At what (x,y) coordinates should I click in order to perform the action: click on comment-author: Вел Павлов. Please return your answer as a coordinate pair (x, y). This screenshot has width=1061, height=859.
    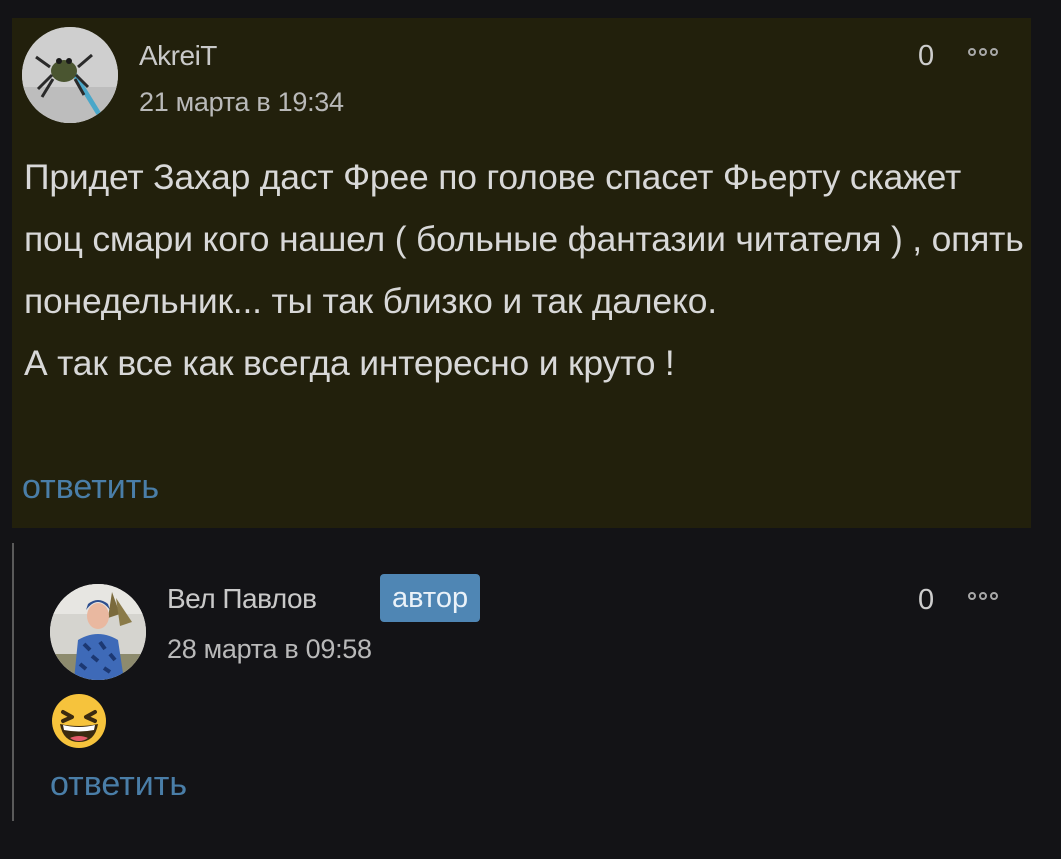
    Looking at the image, I should click on (242, 599).